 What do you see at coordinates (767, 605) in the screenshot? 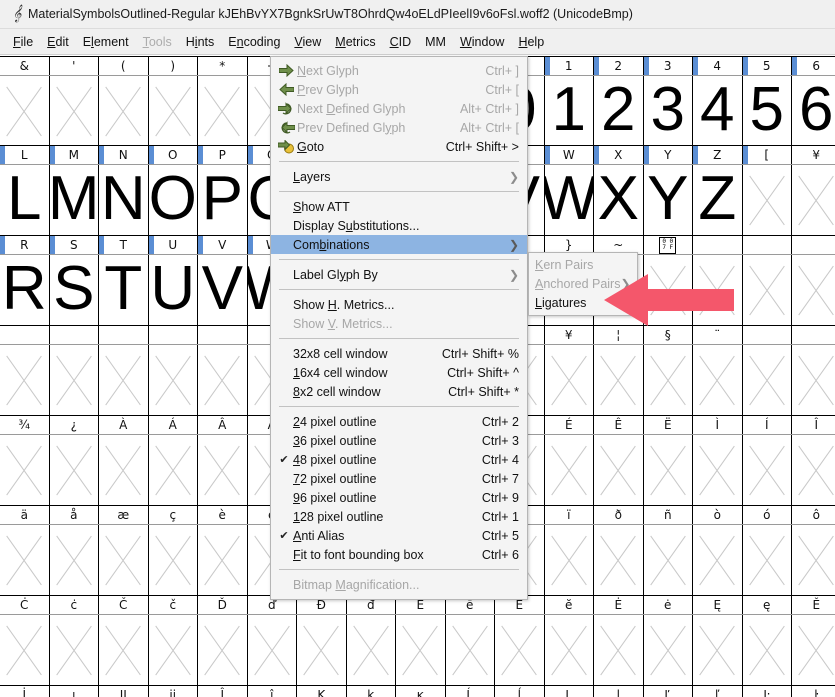
I see `glyph-cell-label: ę` at bounding box center [767, 605].